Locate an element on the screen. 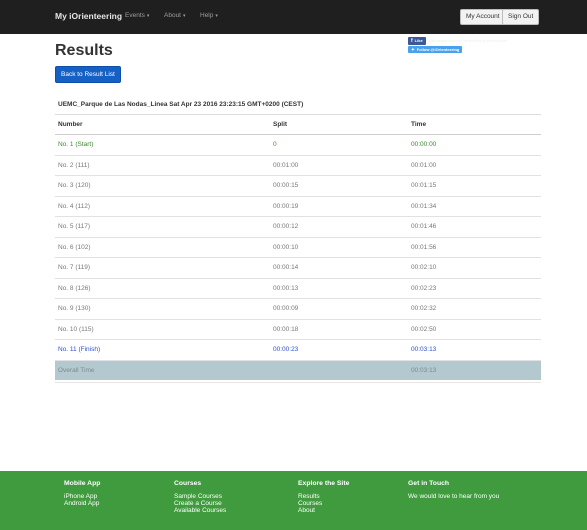 Image resolution: width=587 pixels, height=530 pixels. table-row: No. 11 (Finish) 00:00:23 00:03:13 is located at coordinates (298, 349).